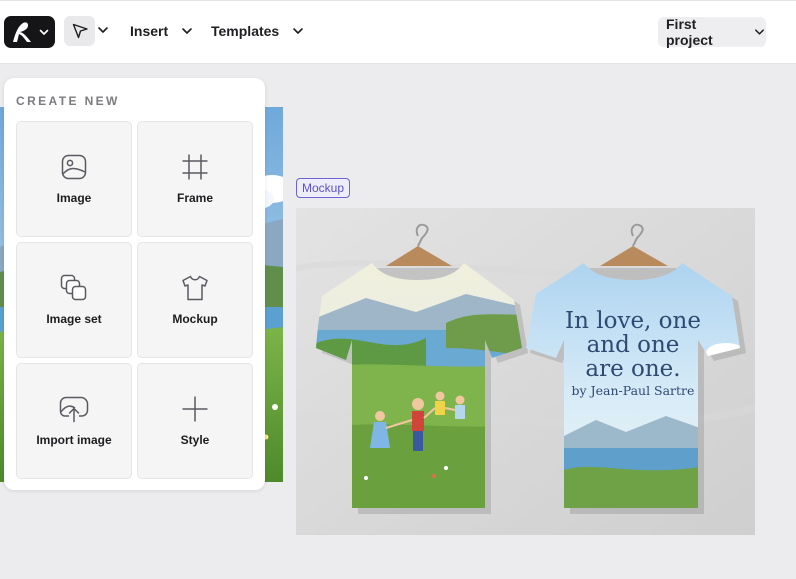  I want to click on cloud-upload-icon, so click(74, 409).